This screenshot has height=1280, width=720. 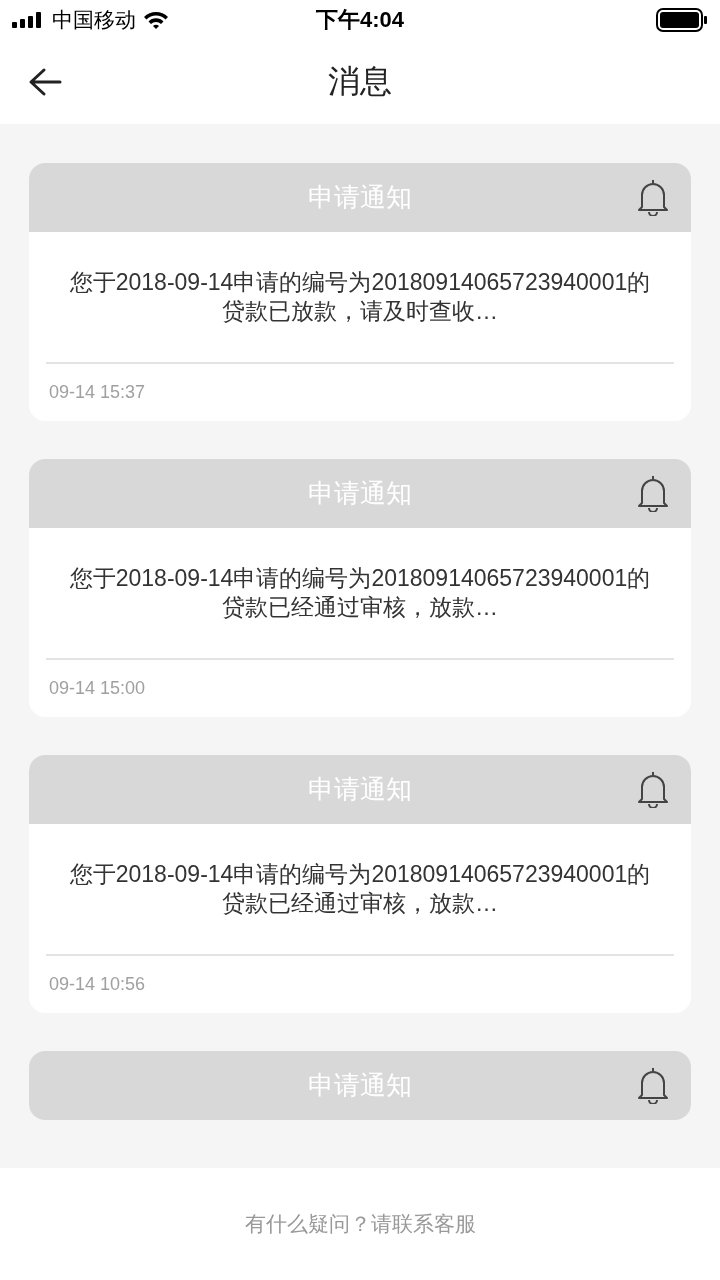 I want to click on wifi-icon, so click(x=156, y=20).